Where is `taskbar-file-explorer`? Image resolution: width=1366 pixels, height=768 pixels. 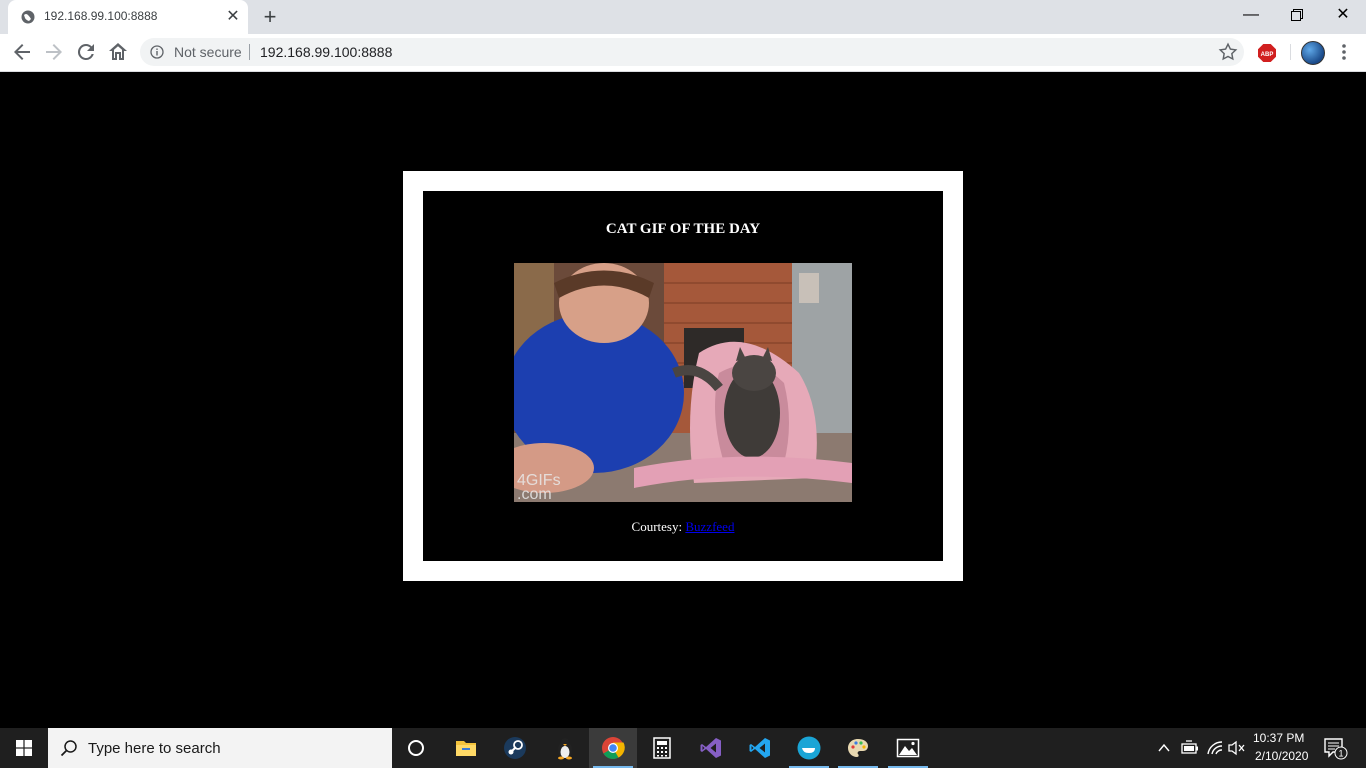 taskbar-file-explorer is located at coordinates (466, 748).